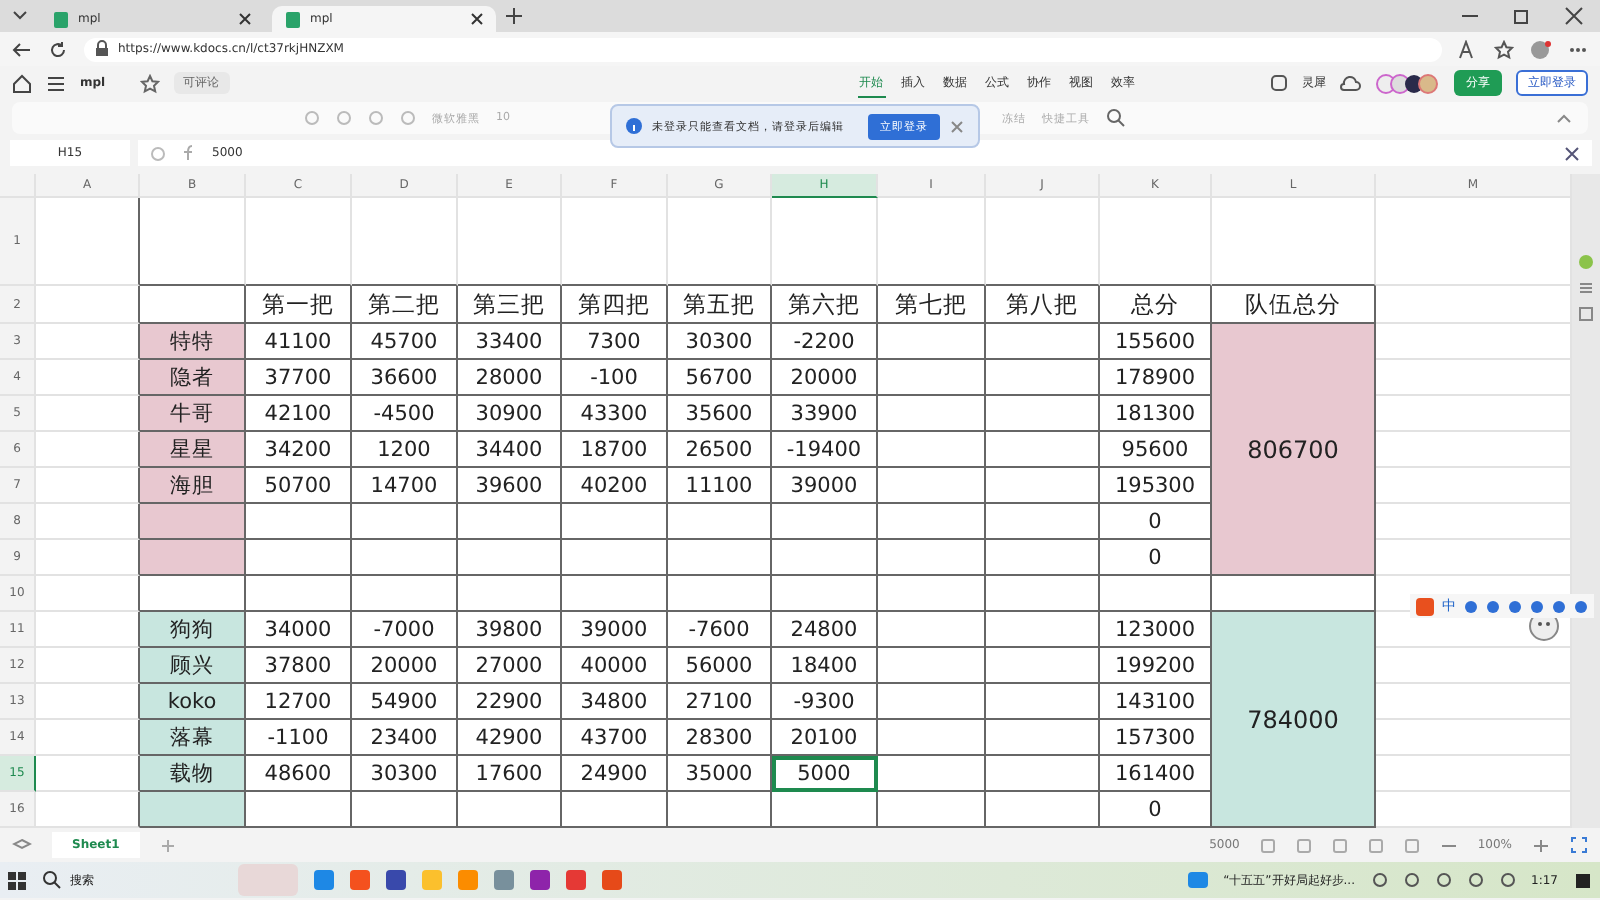  I want to click on list-icon, so click(1586, 288).